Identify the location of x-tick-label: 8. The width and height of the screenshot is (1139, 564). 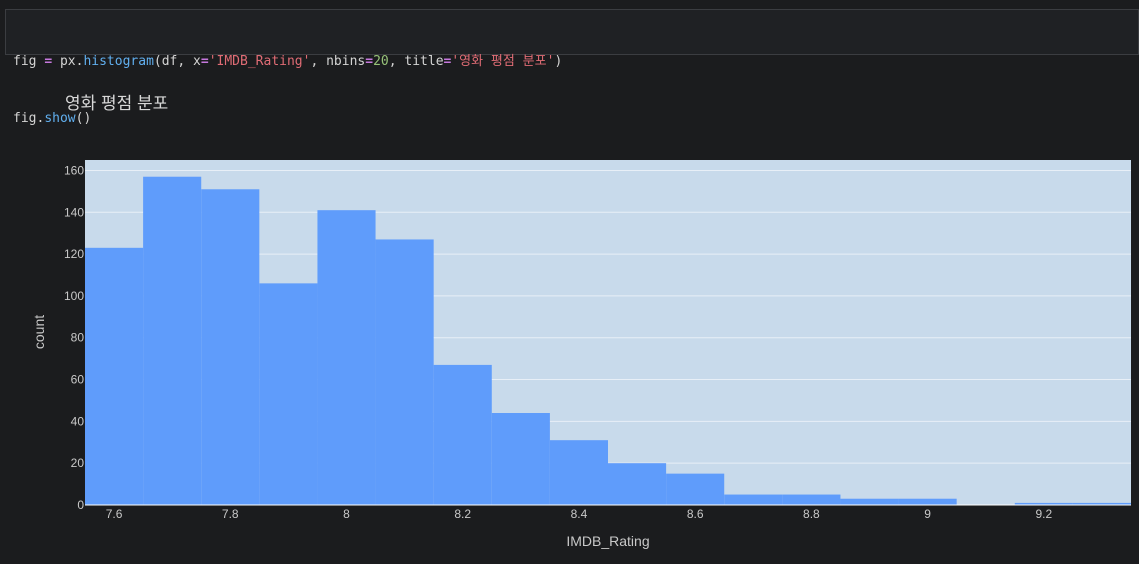
(346, 514).